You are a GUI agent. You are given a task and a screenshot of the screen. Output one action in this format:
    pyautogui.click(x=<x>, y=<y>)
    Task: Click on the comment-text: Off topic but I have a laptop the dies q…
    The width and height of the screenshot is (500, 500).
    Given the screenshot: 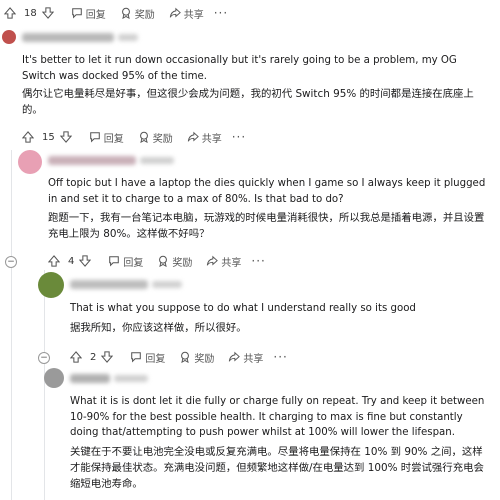 What is the action you would take?
    pyautogui.click(x=267, y=191)
    